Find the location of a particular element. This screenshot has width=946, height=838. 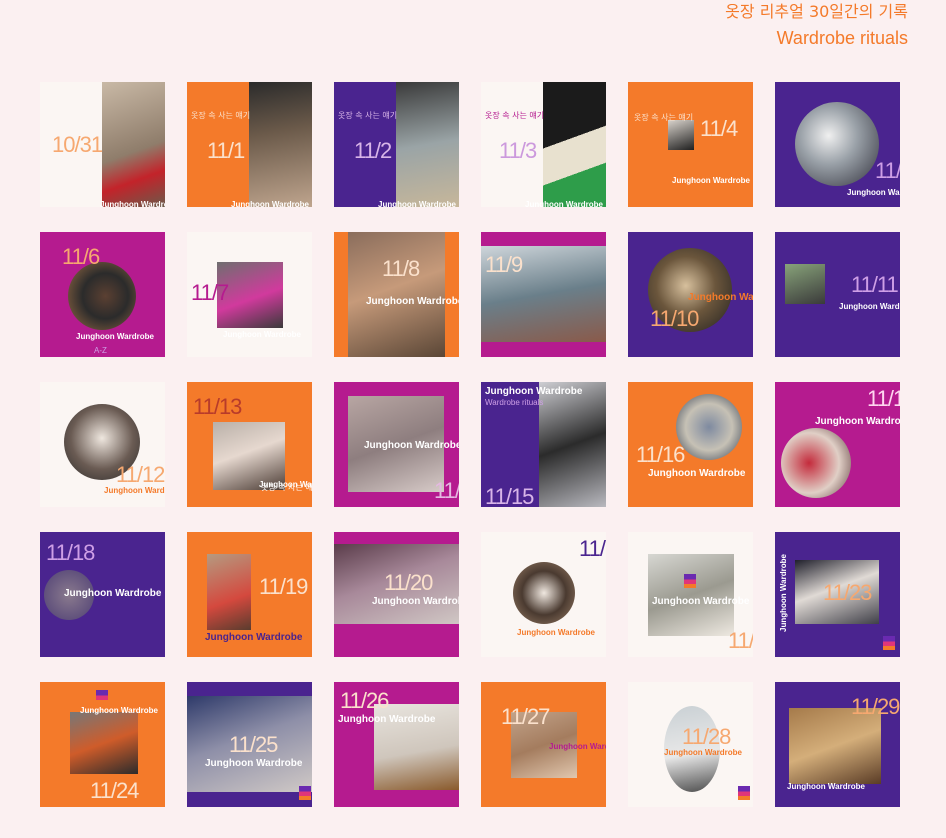

ritual-date: 11/28 is located at coordinates (706, 736).